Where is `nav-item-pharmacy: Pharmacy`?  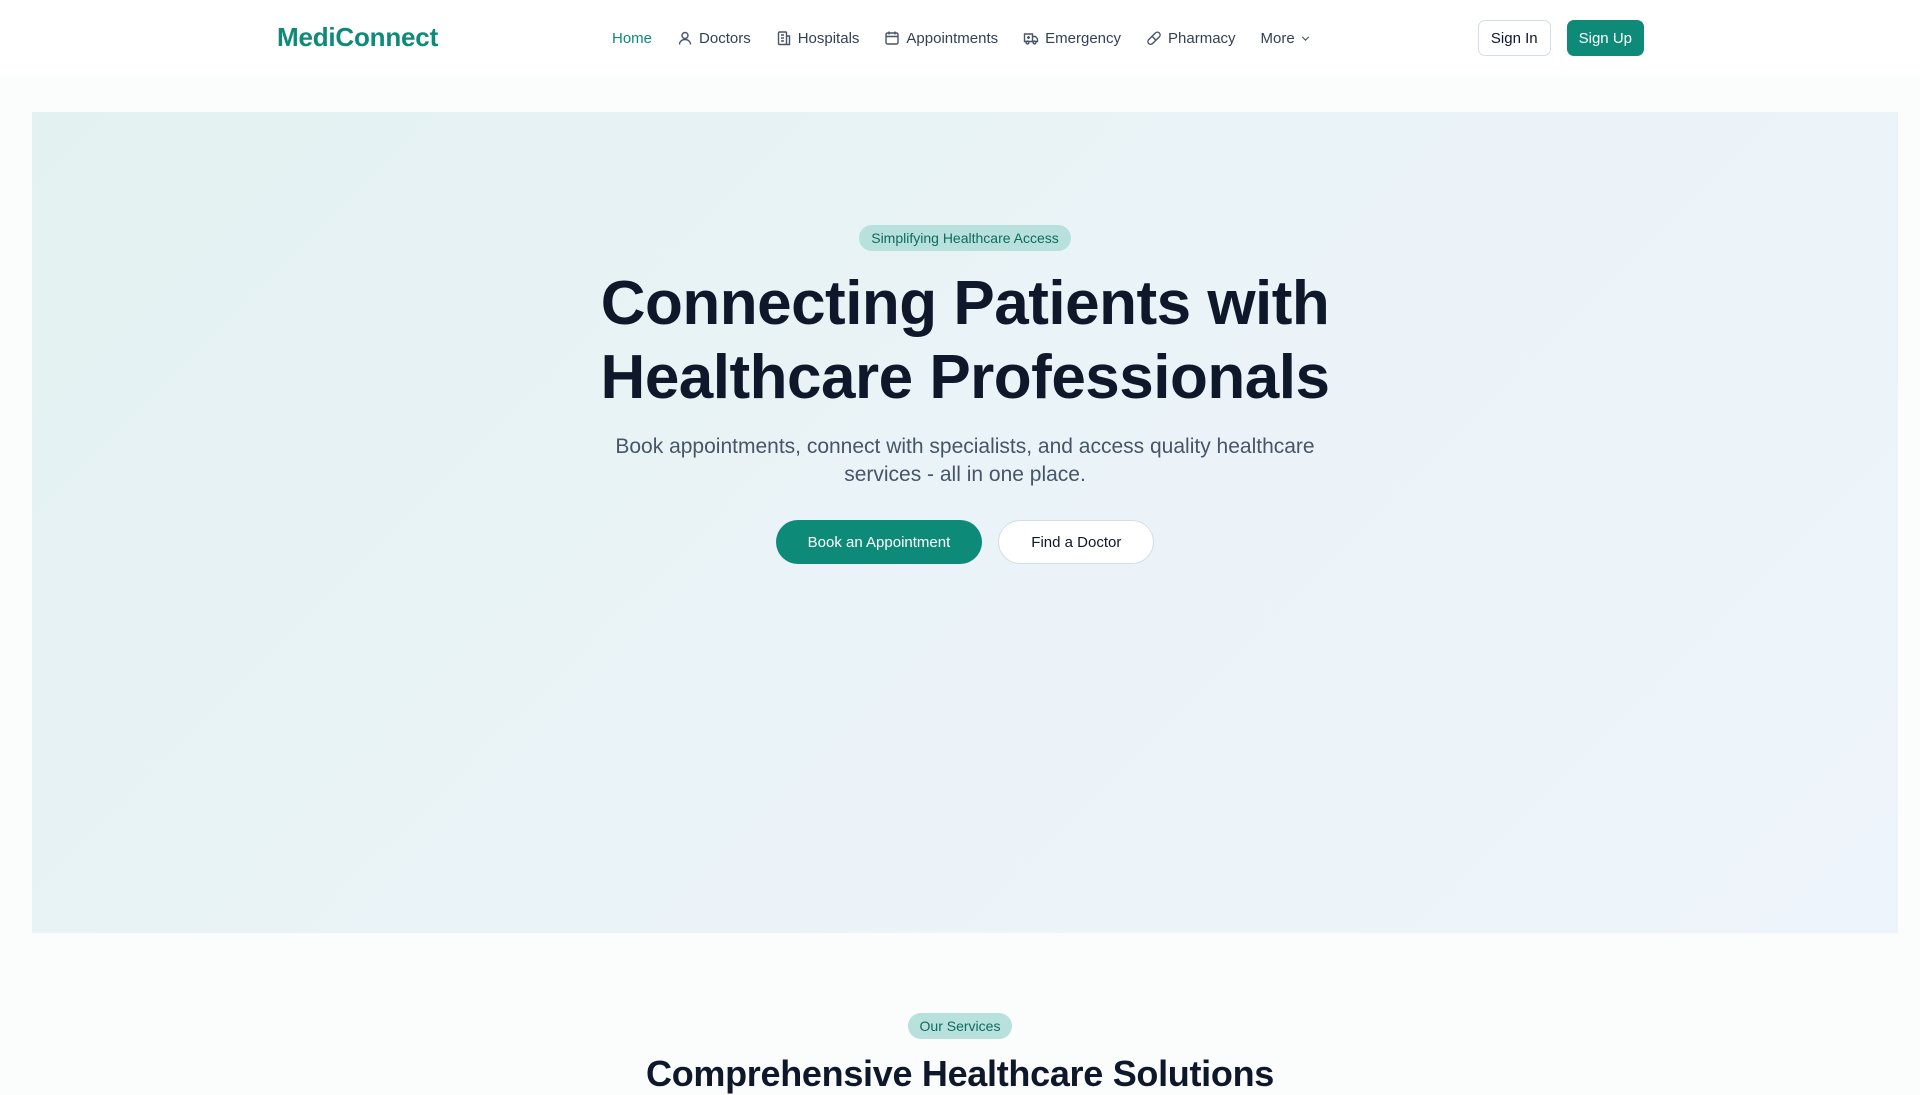 nav-item-pharmacy: Pharmacy is located at coordinates (1191, 38).